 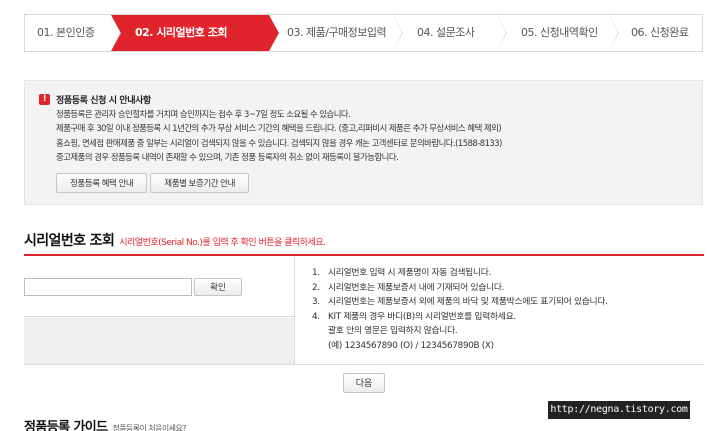 What do you see at coordinates (294, 310) in the screenshot?
I see `vertical-divider` at bounding box center [294, 310].